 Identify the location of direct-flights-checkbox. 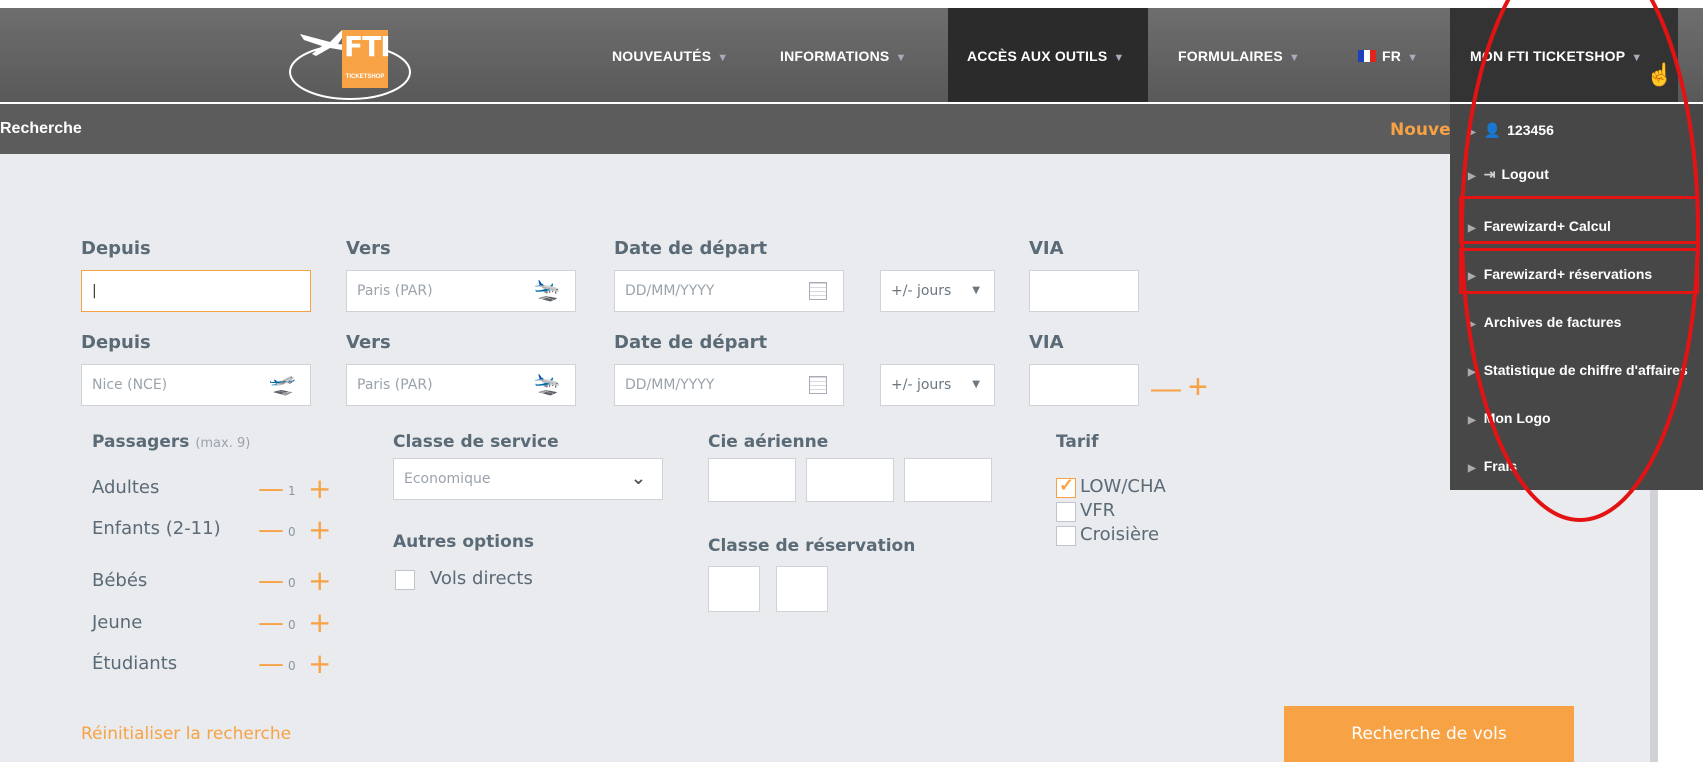
(405, 580).